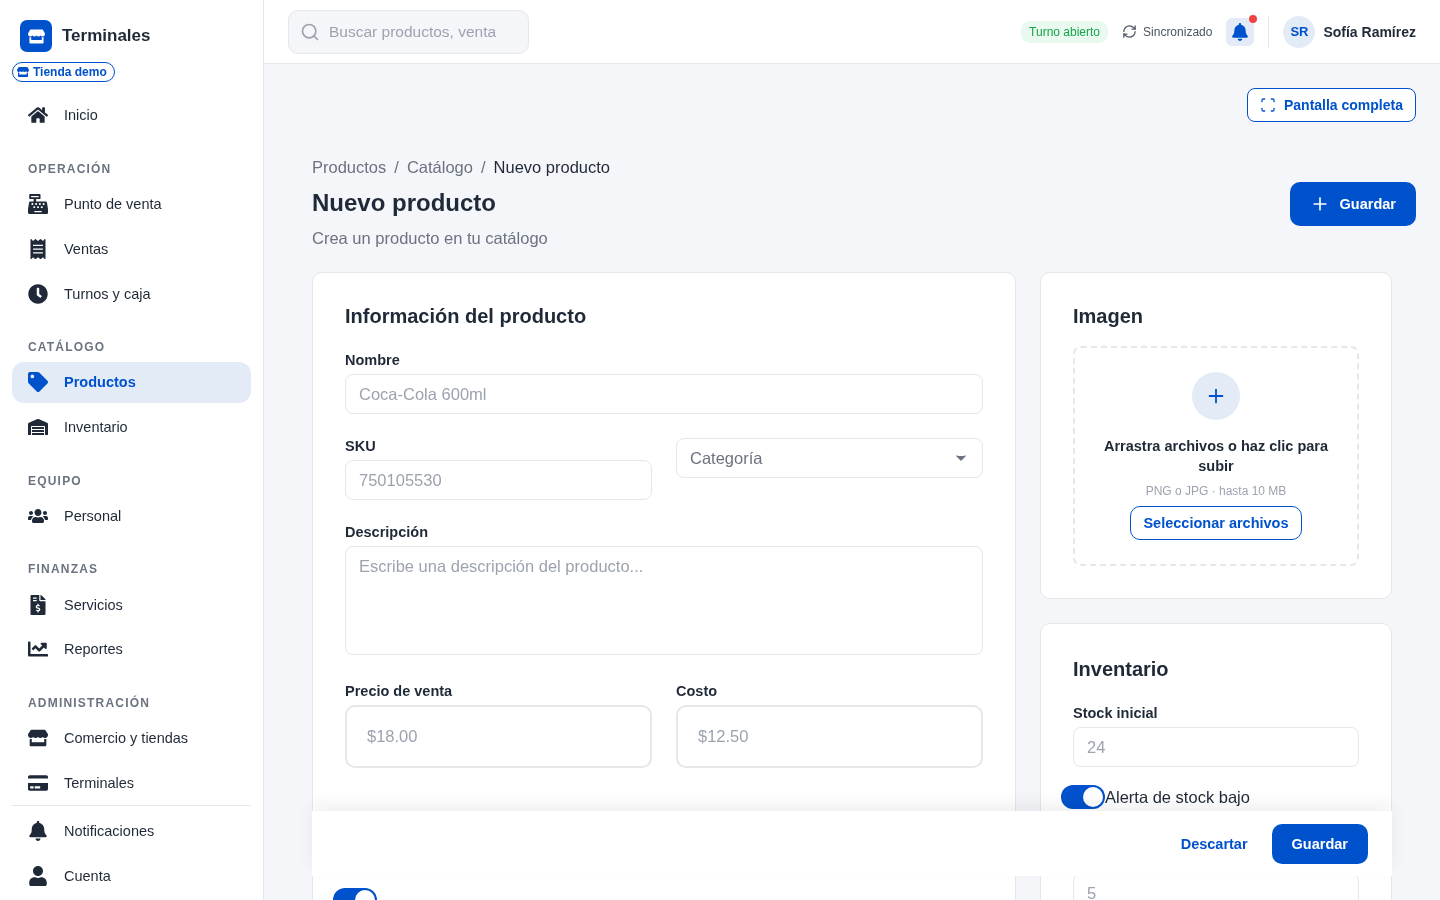  Describe the element at coordinates (70, 168) in the screenshot. I see `section-heading: OPERACIÓN` at that location.